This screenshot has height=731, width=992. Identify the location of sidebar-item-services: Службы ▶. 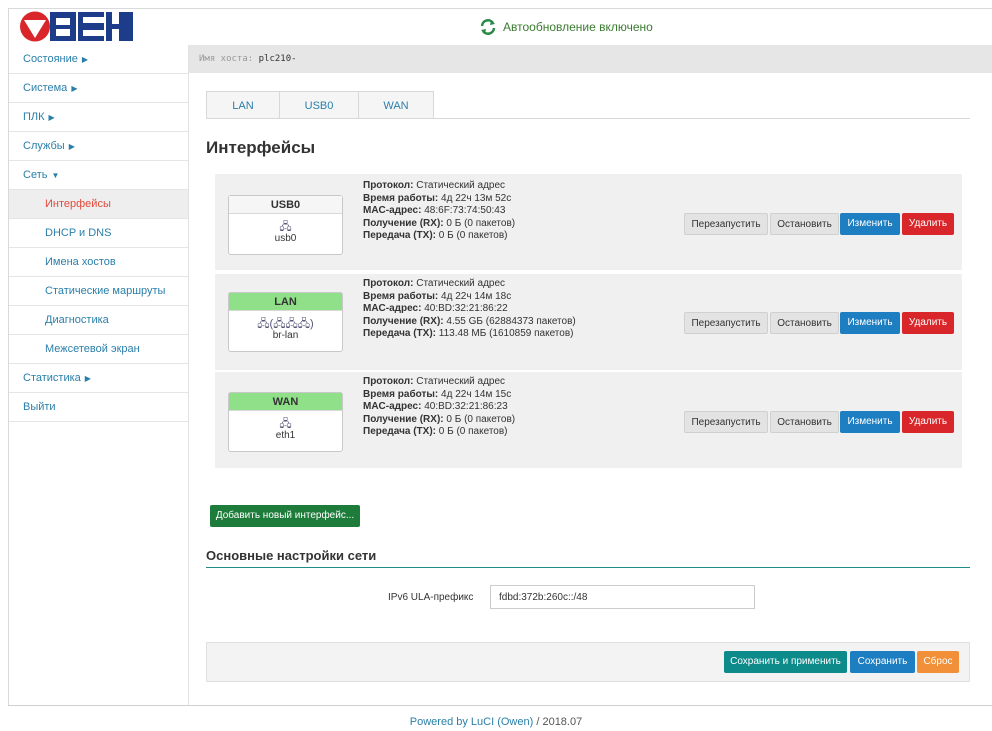
(98, 146).